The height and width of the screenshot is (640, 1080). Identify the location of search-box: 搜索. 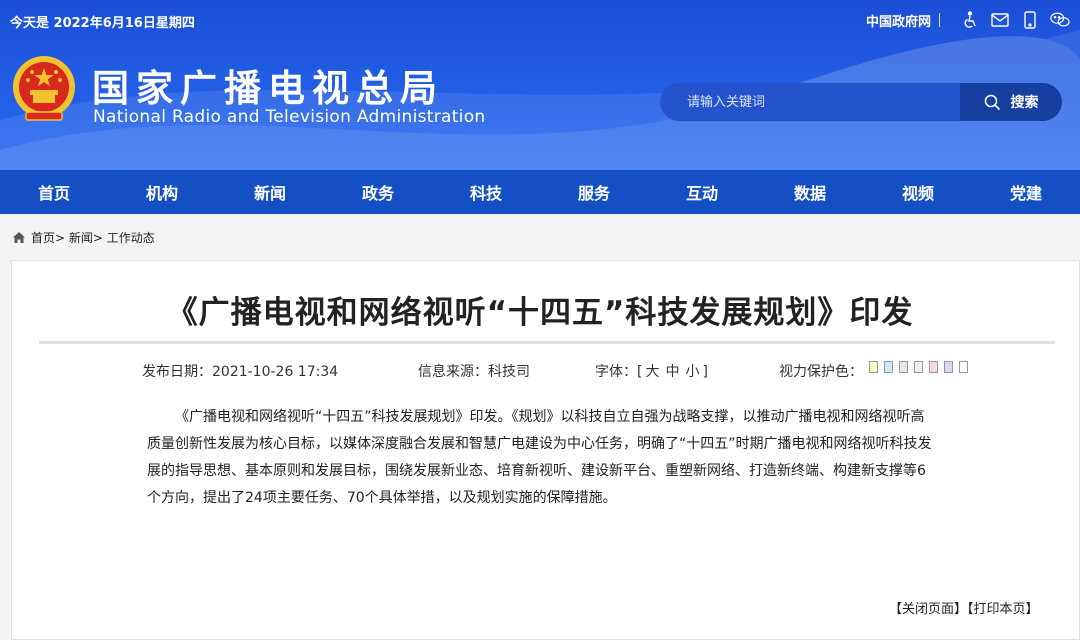
(861, 102).